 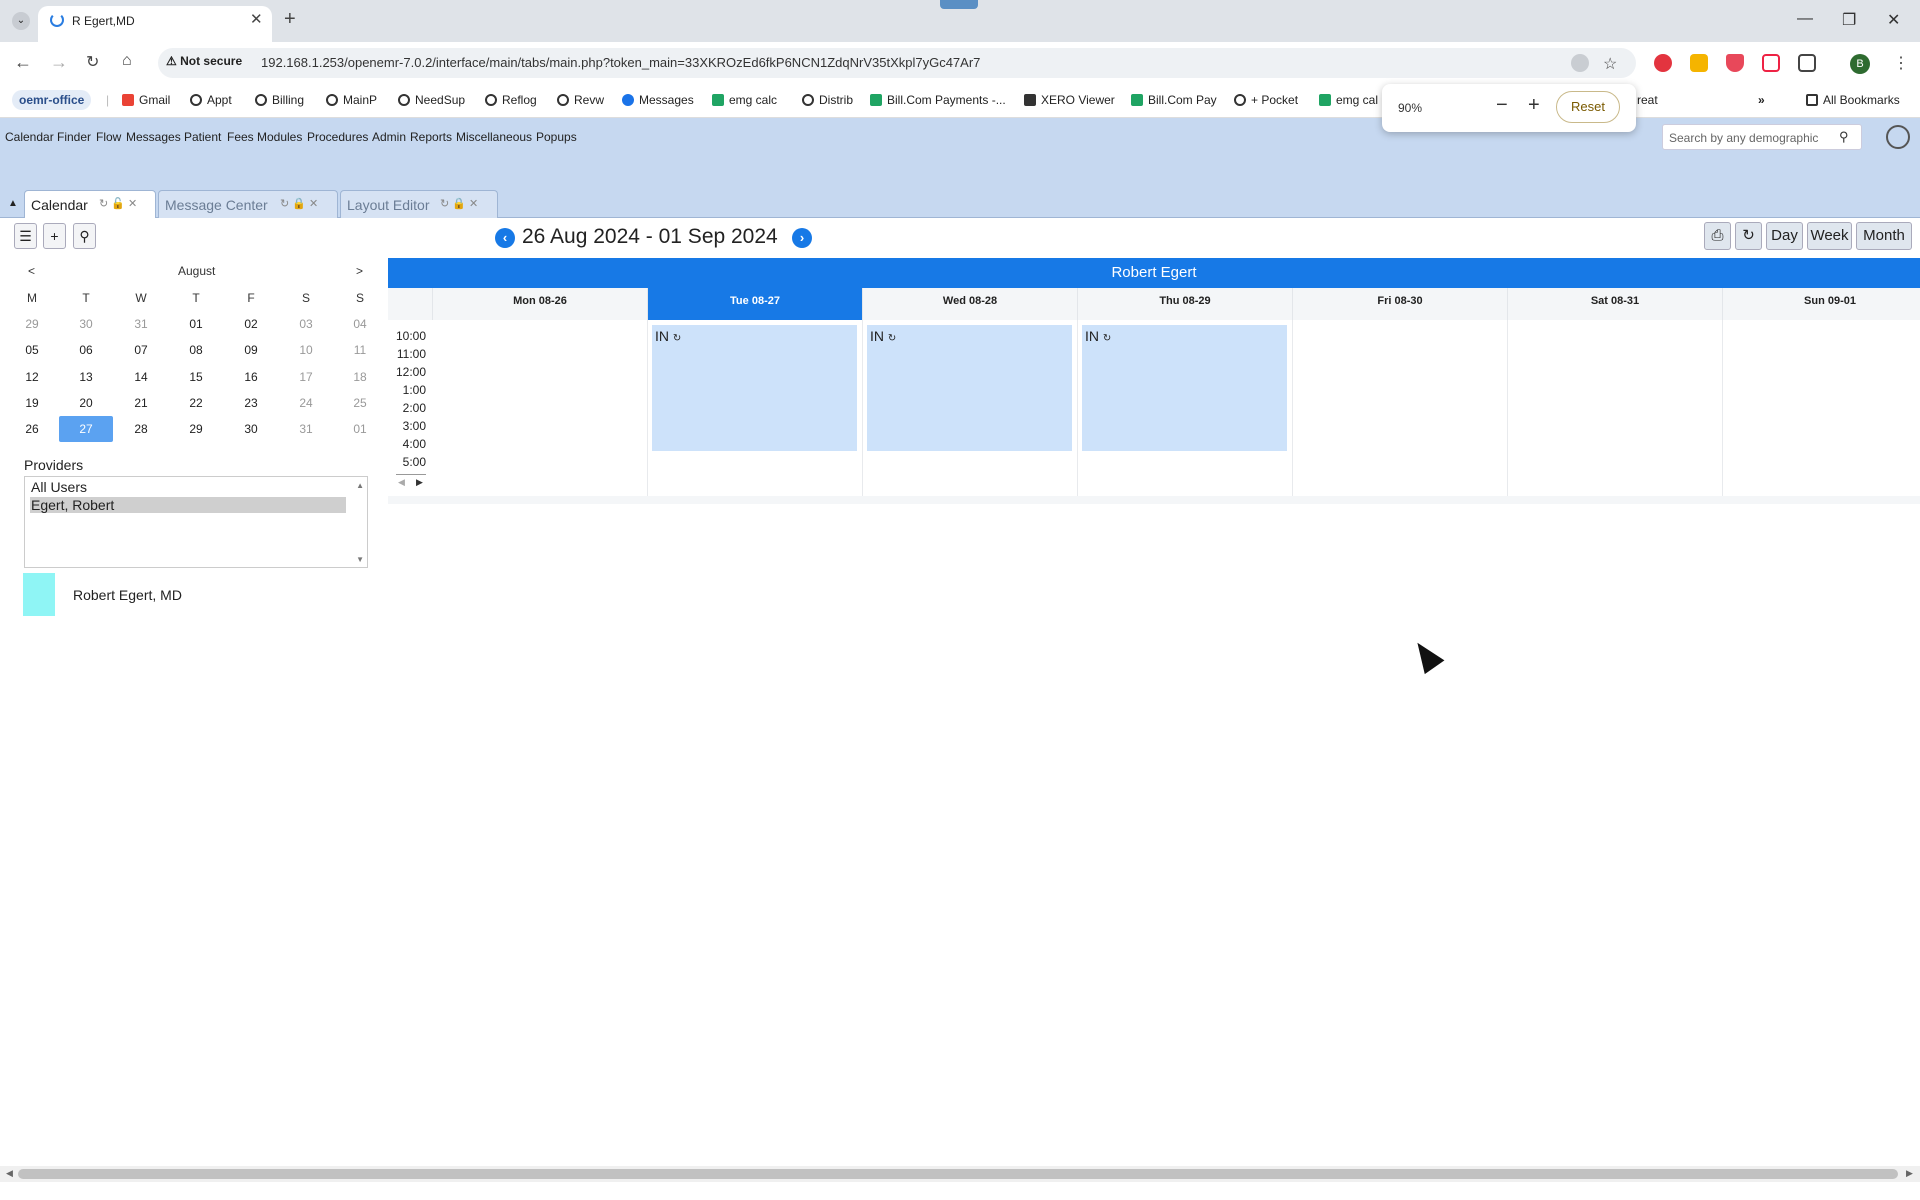 What do you see at coordinates (141, 429) in the screenshot?
I see `mini-day-cell: 28` at bounding box center [141, 429].